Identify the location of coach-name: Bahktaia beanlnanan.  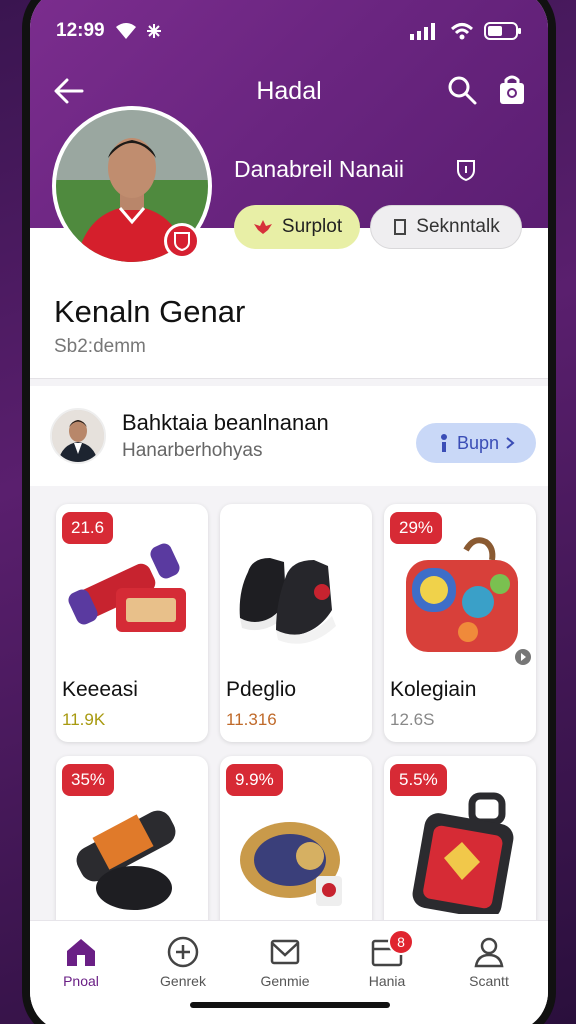
(225, 422).